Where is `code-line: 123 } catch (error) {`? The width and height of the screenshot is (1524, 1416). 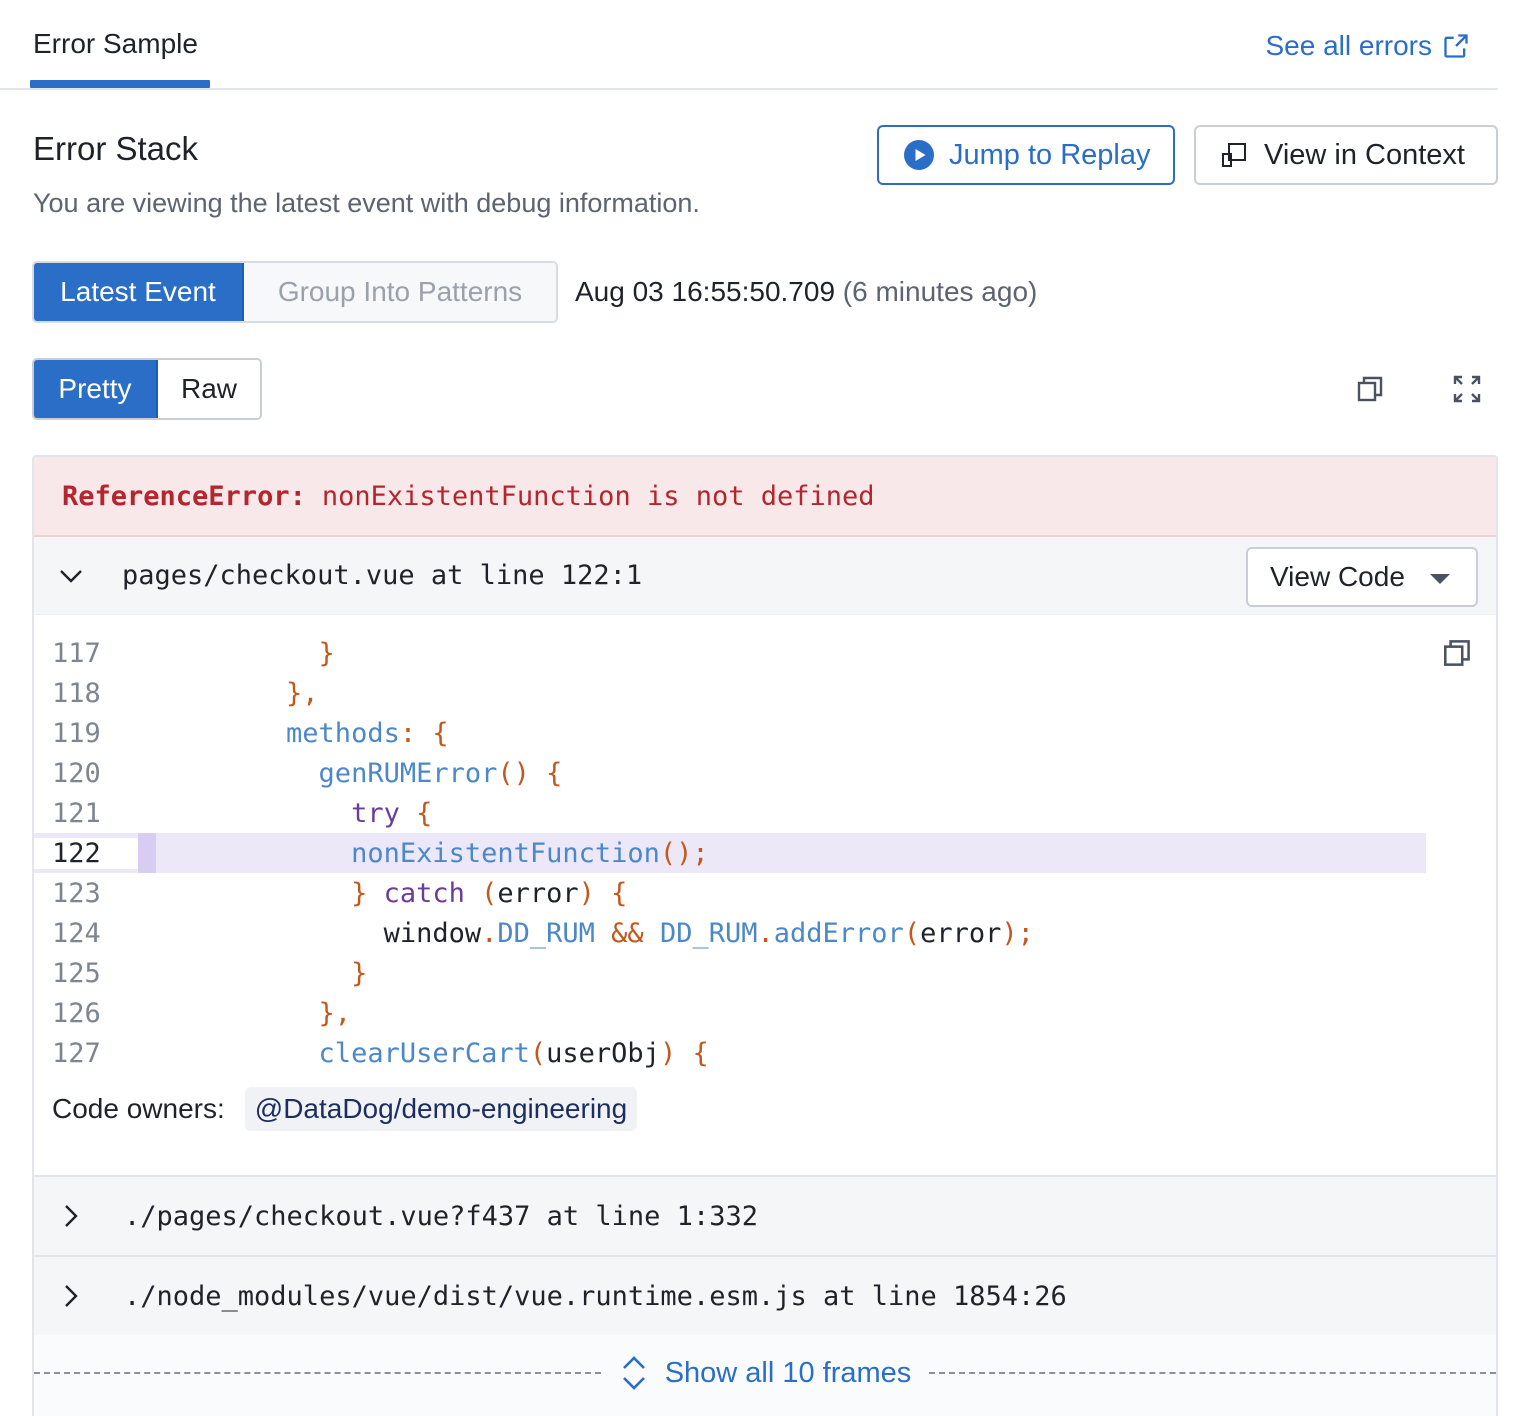
code-line: 123 } catch (error) { is located at coordinates (730, 893).